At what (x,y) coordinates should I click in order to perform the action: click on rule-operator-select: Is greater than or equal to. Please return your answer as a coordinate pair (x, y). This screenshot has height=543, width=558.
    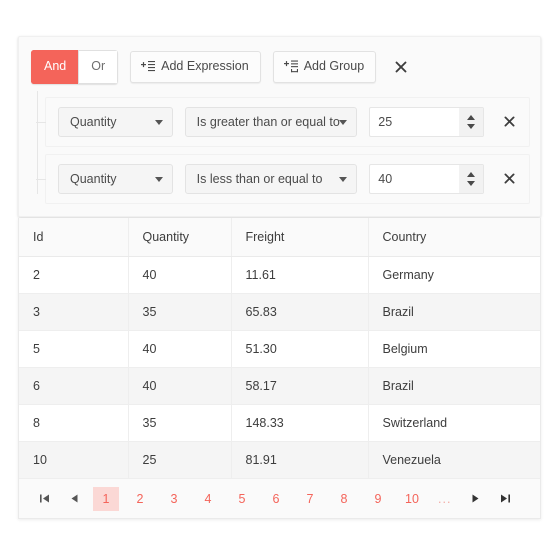
    Looking at the image, I should click on (271, 121).